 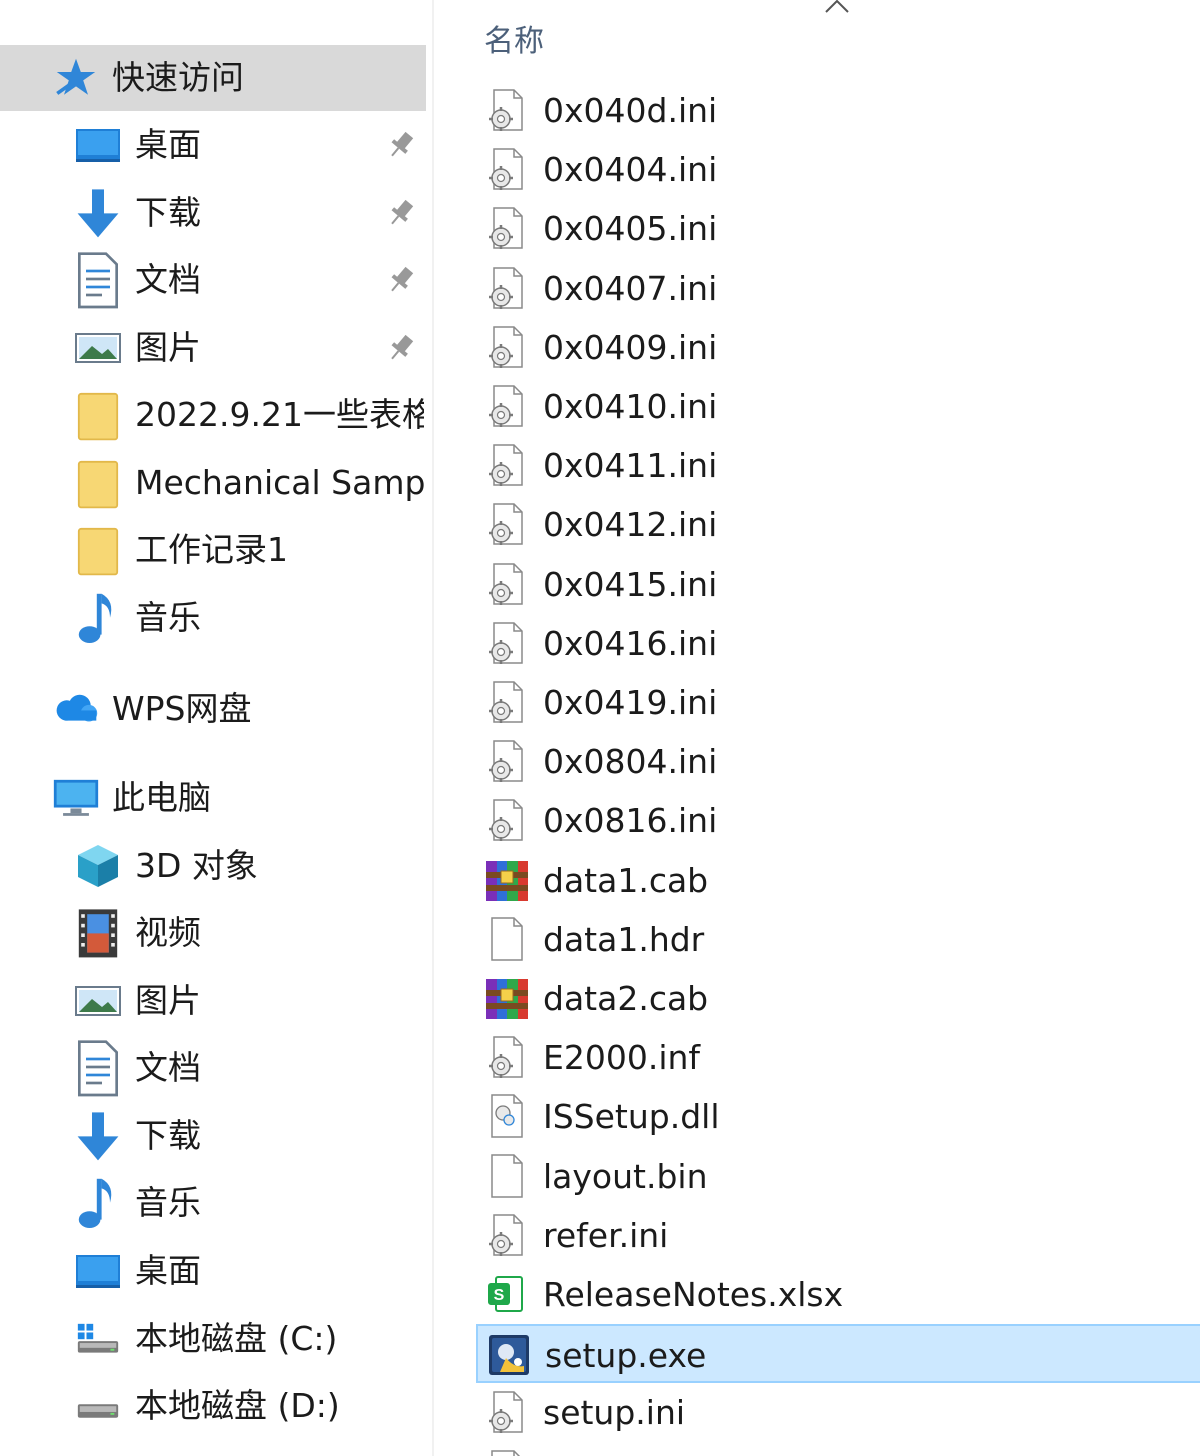 What do you see at coordinates (838, 288) in the screenshot?
I see `file-row: 0x0407.ini` at bounding box center [838, 288].